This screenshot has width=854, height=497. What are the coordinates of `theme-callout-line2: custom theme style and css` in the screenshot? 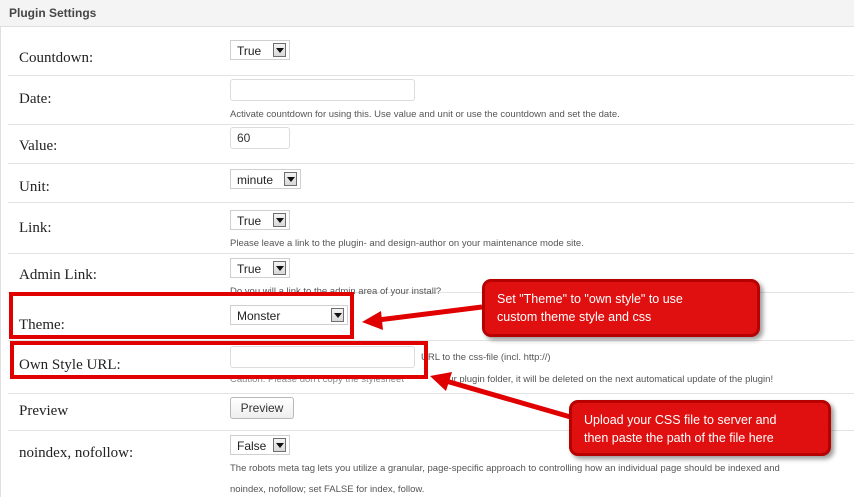 It's located at (574, 317).